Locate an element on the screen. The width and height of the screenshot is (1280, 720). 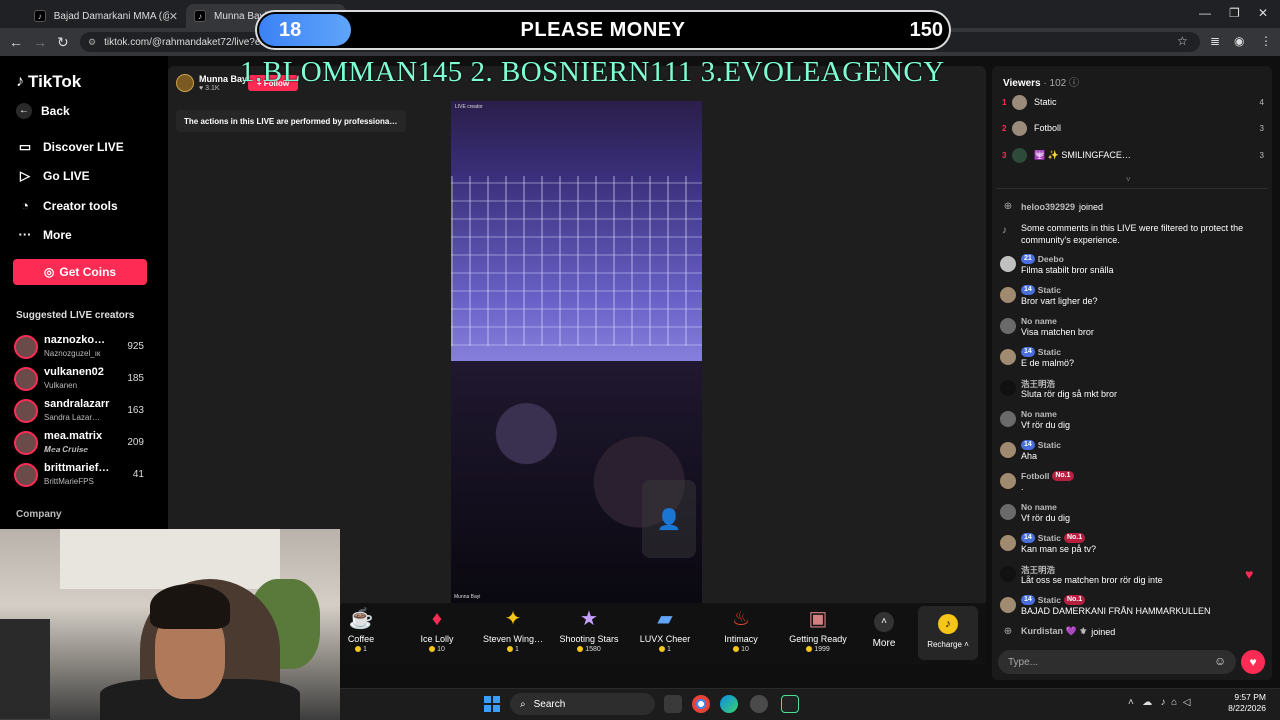
forward-nav-icon: → is located at coordinates (40, 42).